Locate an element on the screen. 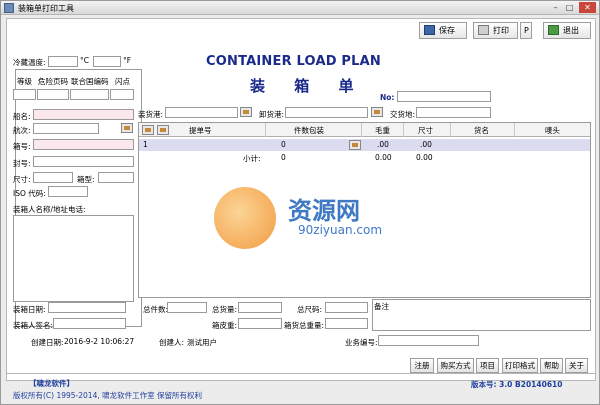  grid-delete-row-icon is located at coordinates (163, 130).